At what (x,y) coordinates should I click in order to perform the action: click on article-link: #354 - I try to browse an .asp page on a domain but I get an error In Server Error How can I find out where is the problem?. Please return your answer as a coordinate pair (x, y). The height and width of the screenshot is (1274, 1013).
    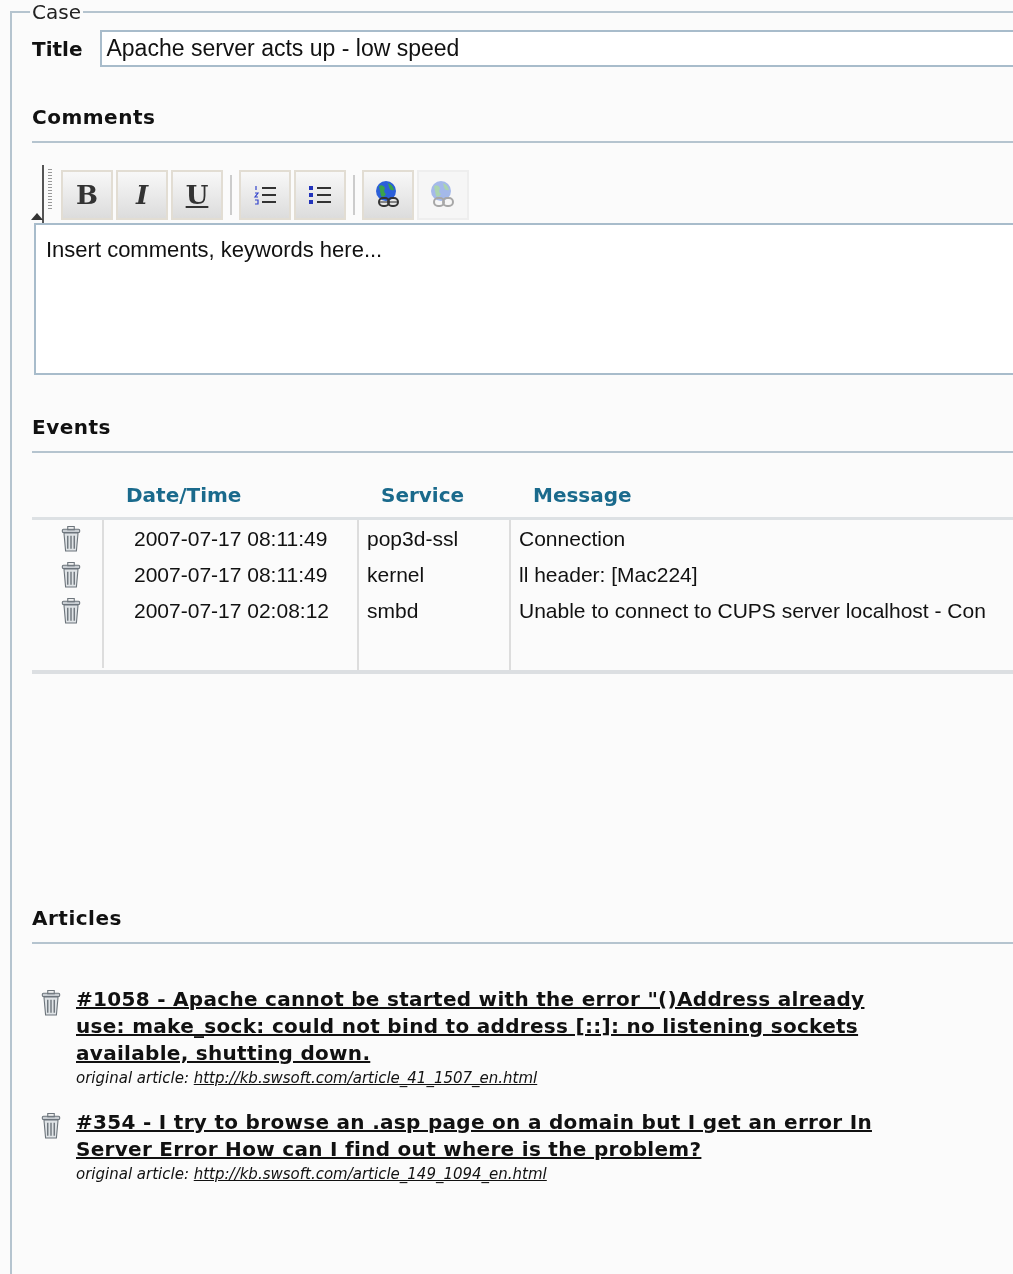
    Looking at the image, I should click on (474, 1136).